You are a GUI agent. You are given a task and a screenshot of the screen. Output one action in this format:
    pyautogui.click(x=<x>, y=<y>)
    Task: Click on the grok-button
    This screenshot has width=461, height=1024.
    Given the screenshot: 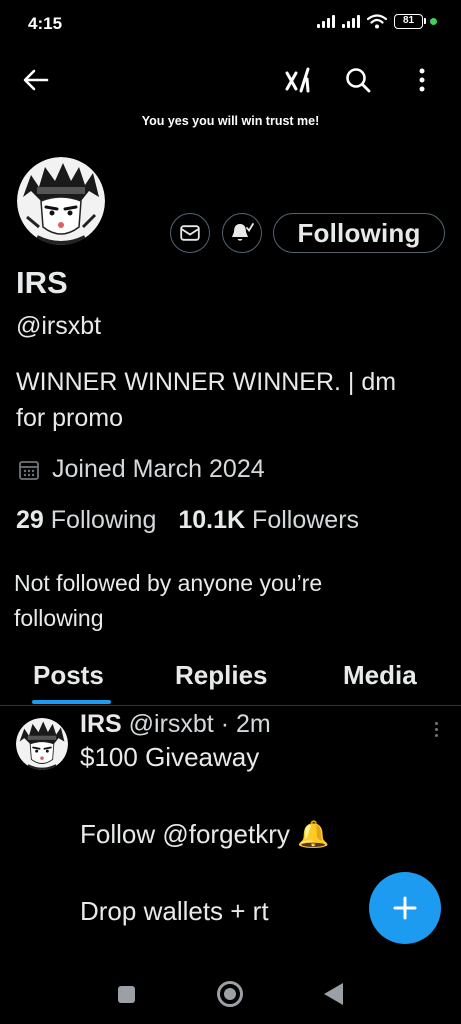 What is the action you would take?
    pyautogui.click(x=298, y=80)
    